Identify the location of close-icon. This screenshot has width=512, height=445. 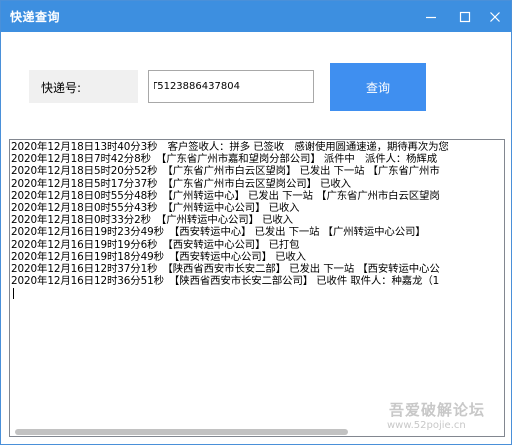
(495, 16).